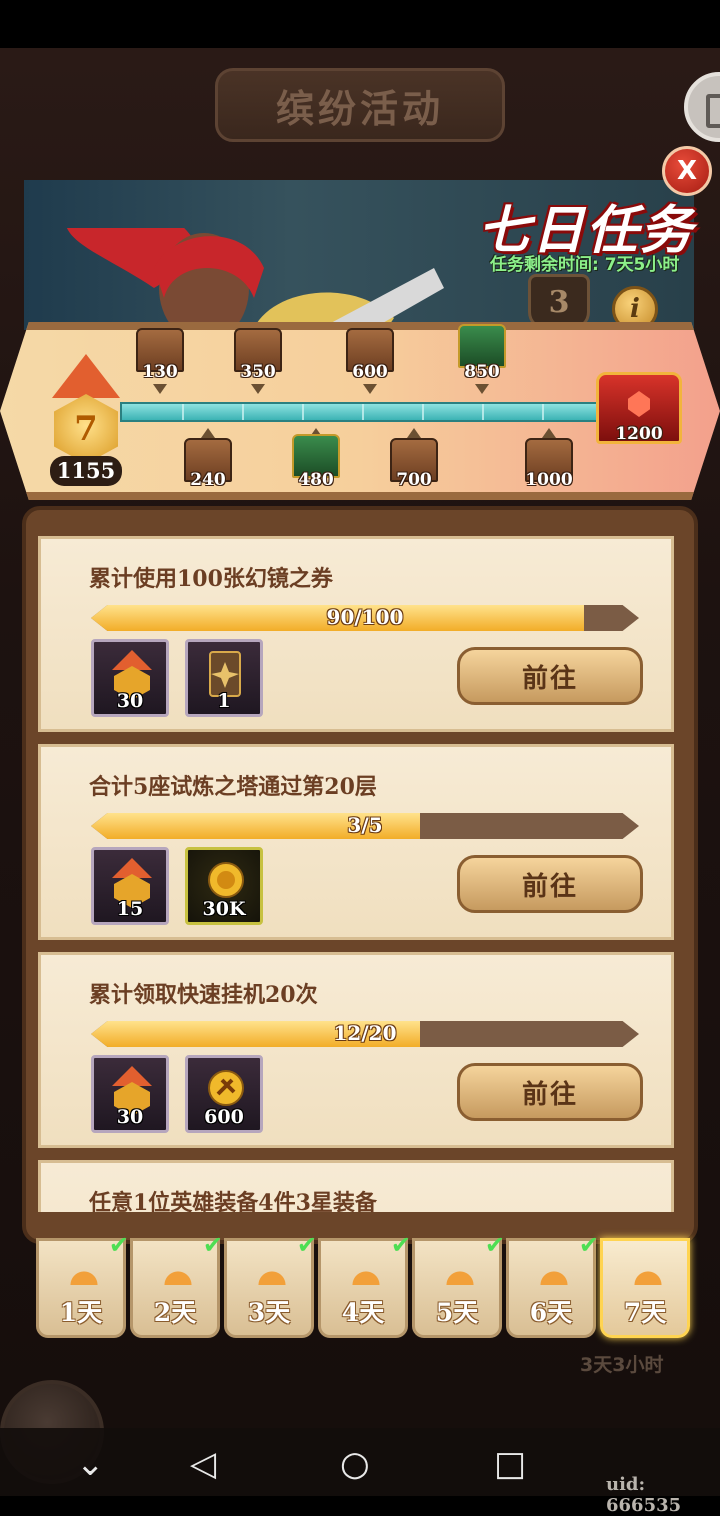 The image size is (720, 1516). Describe the element at coordinates (639, 434) in the screenshot. I see `final-milestone-label: 1200` at that location.